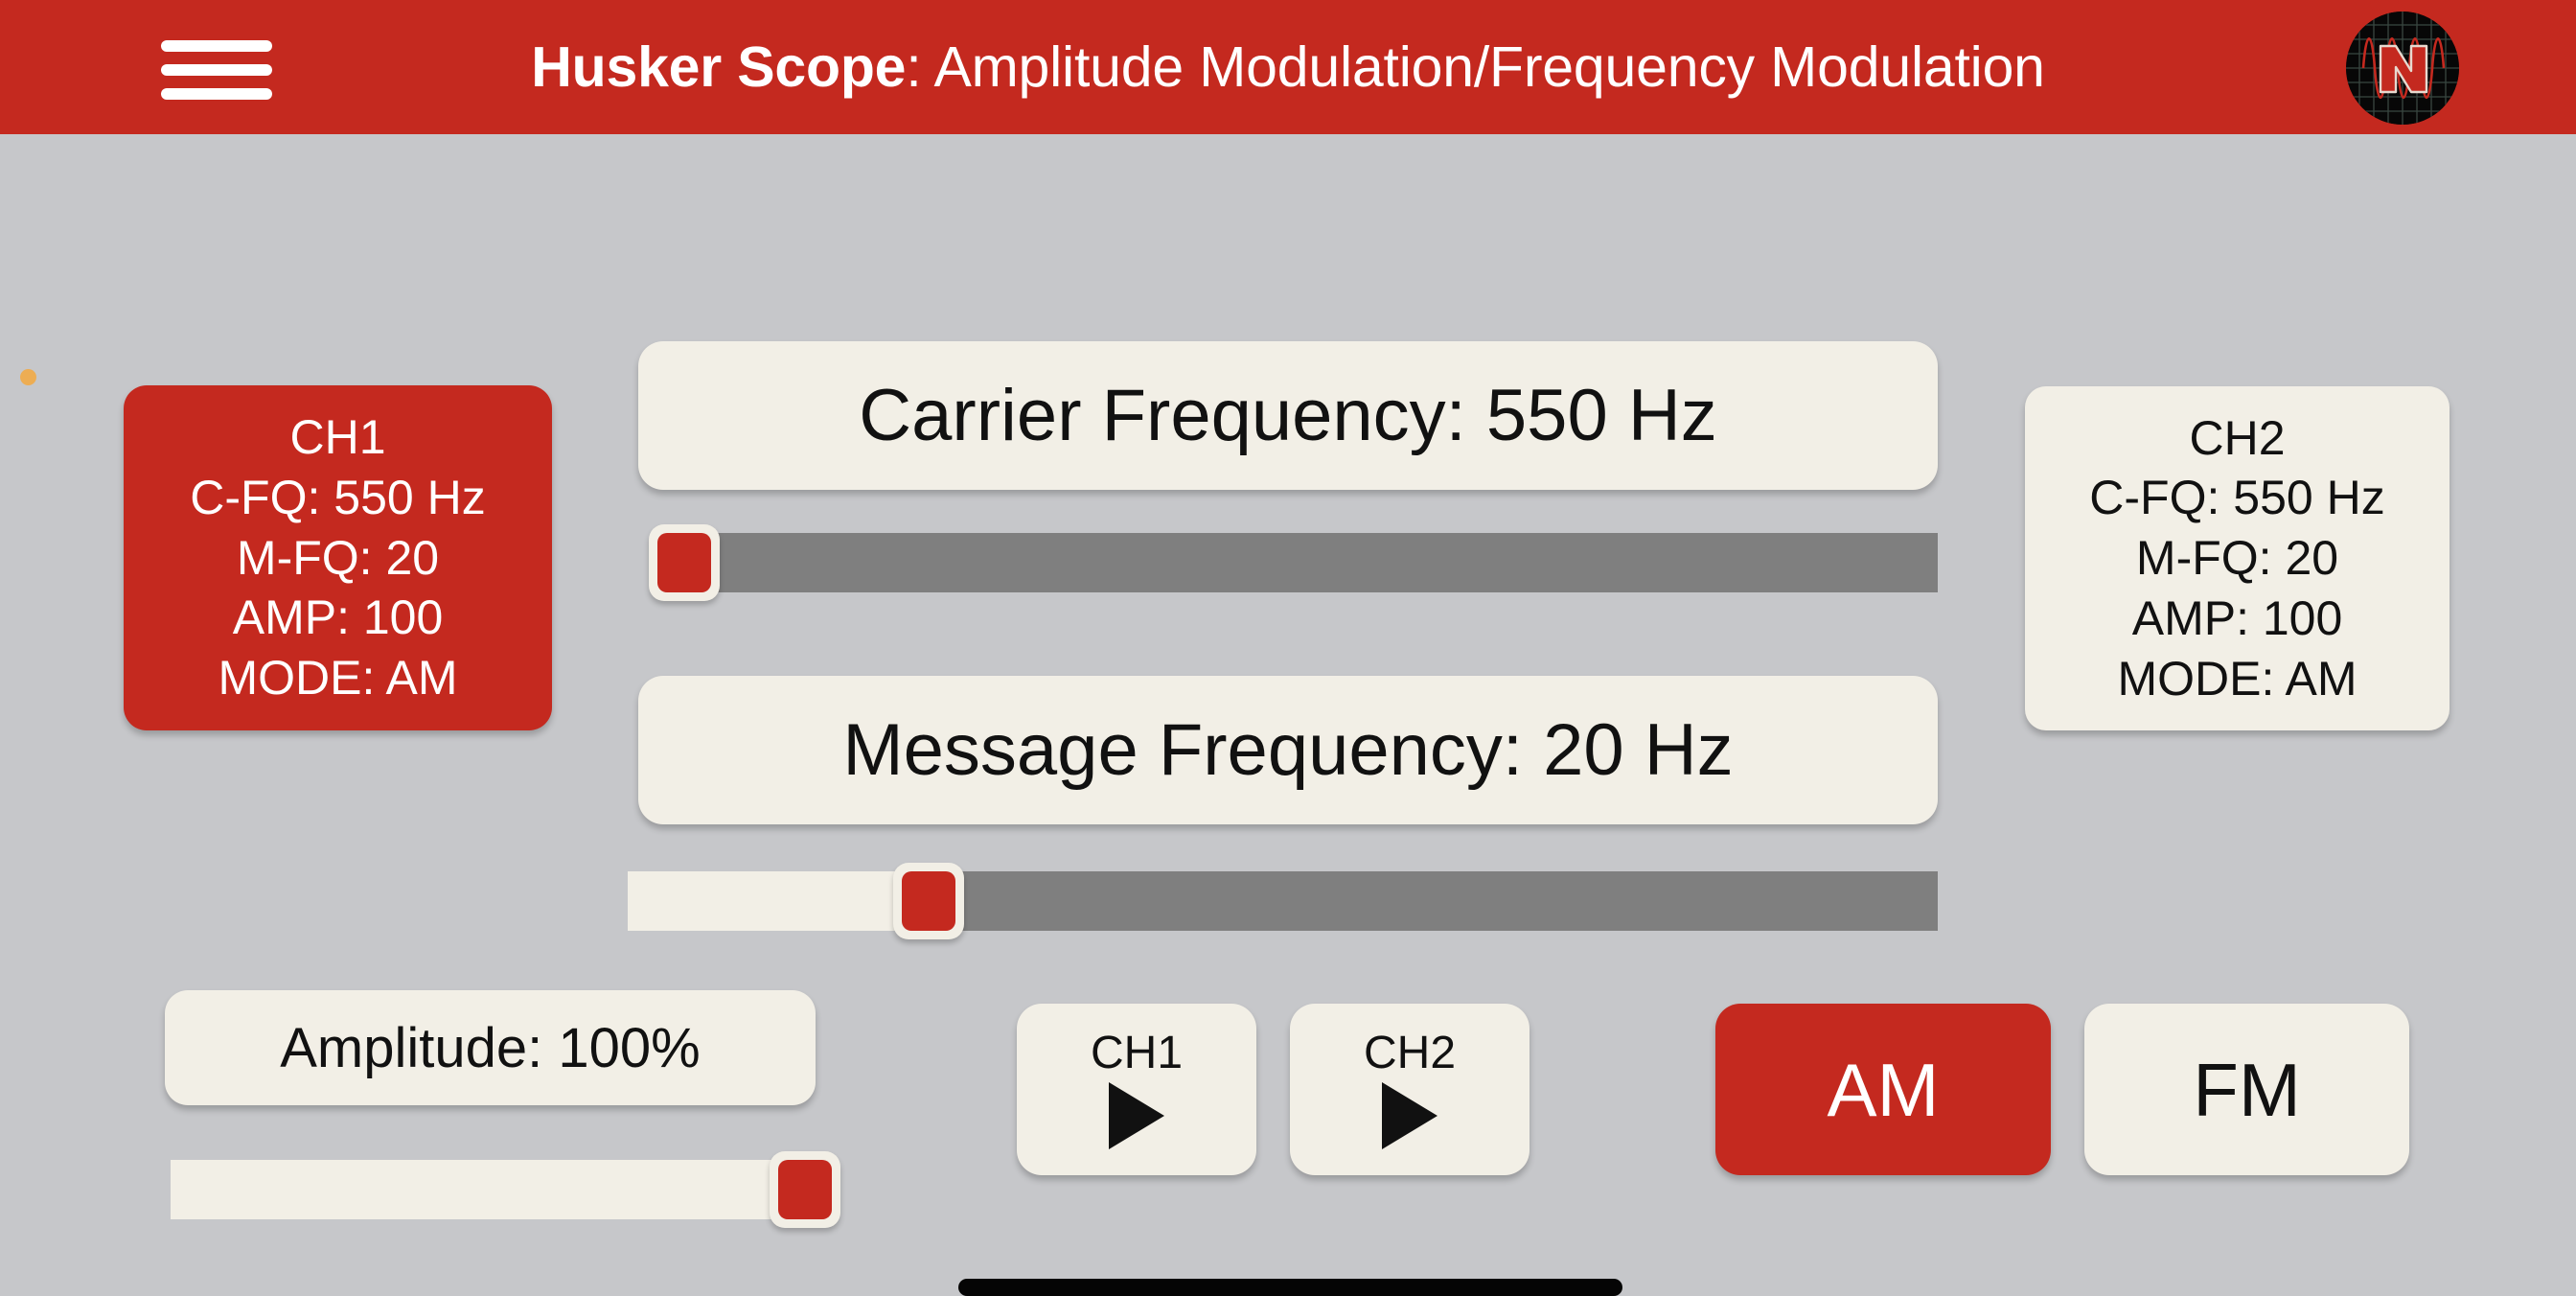  I want to click on amplitude-slider, so click(506, 1189).